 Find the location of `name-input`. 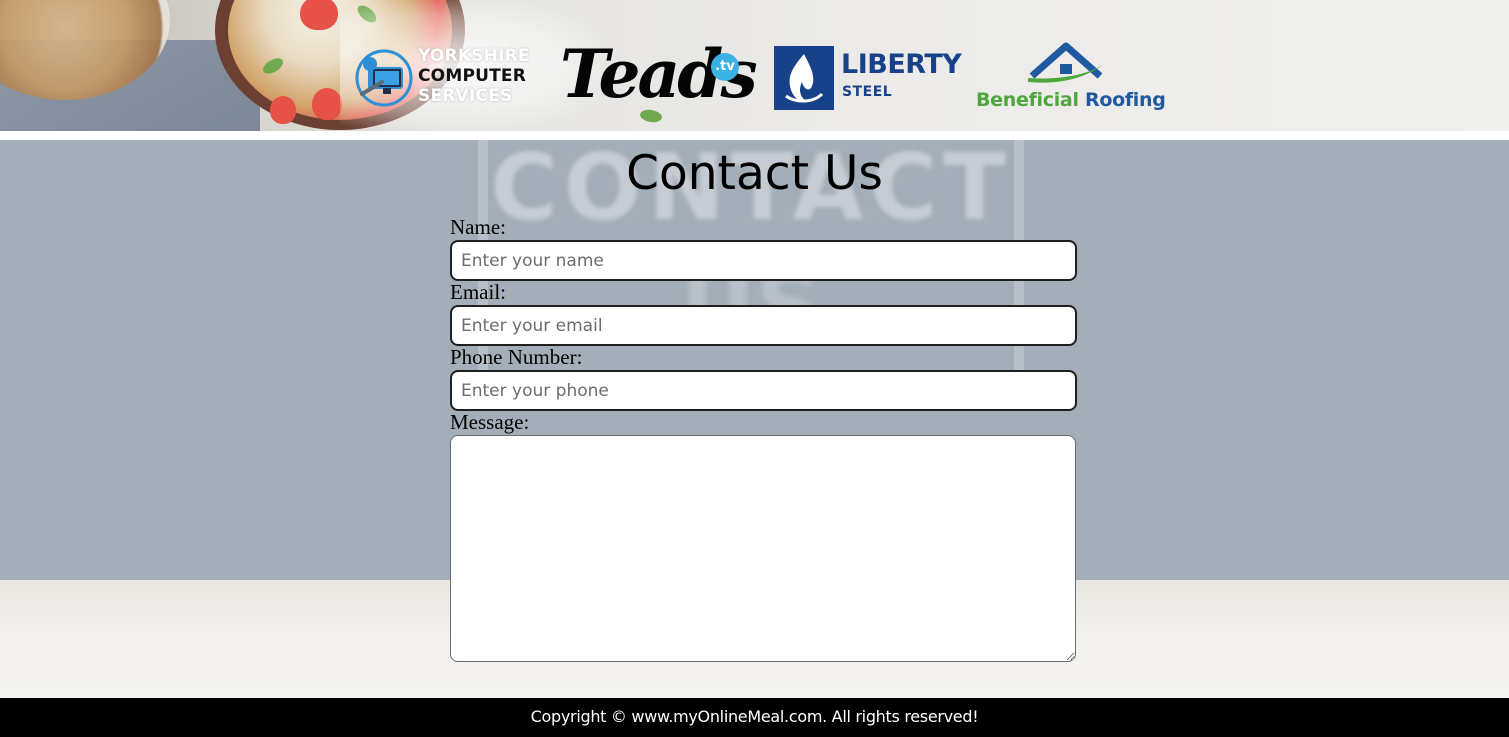

name-input is located at coordinates (763, 260).